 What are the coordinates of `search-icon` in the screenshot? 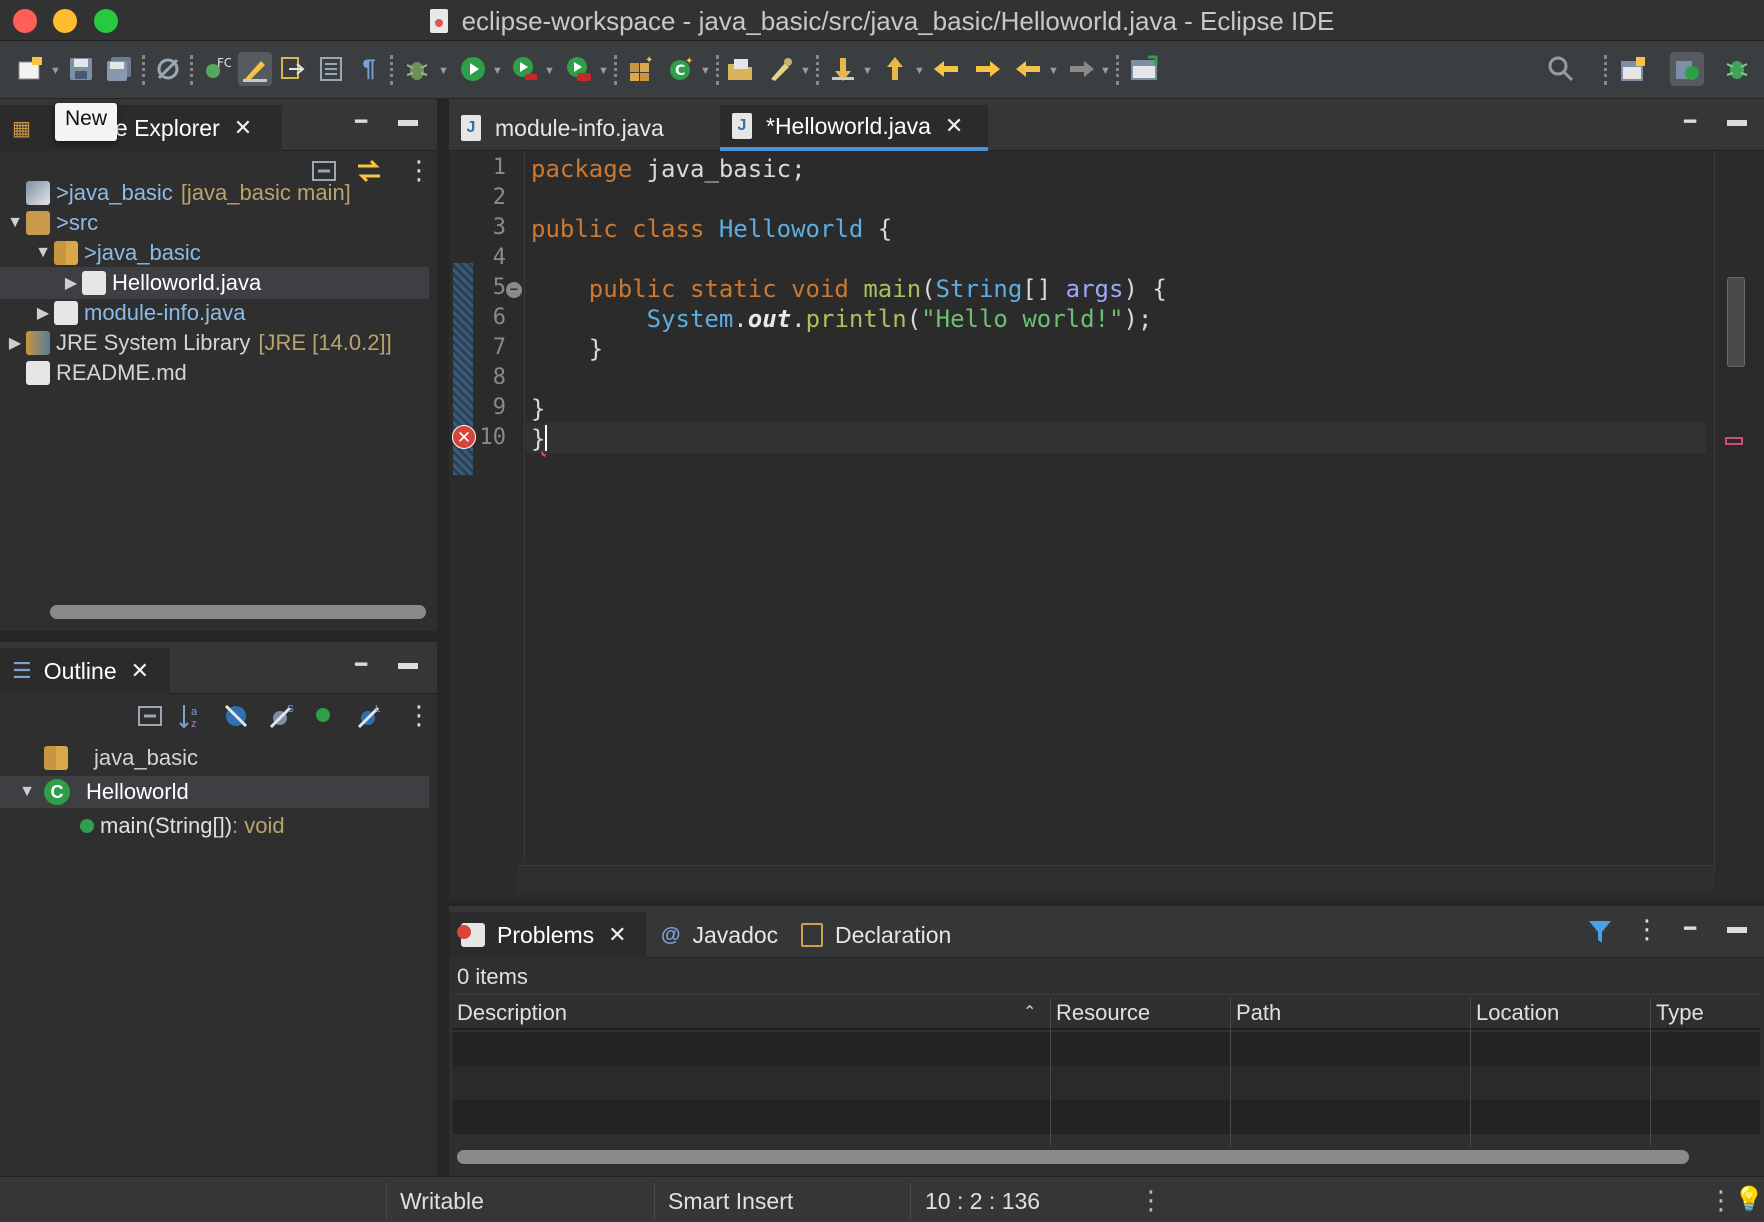 It's located at (1561, 69).